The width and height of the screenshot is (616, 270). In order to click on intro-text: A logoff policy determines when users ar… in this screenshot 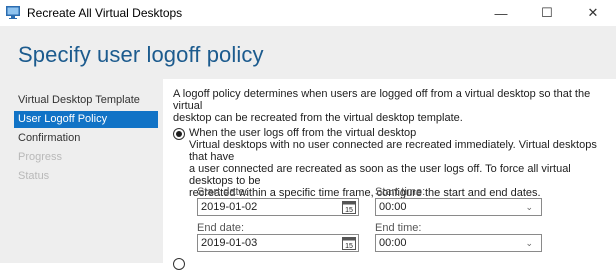, I will do `click(383, 106)`.